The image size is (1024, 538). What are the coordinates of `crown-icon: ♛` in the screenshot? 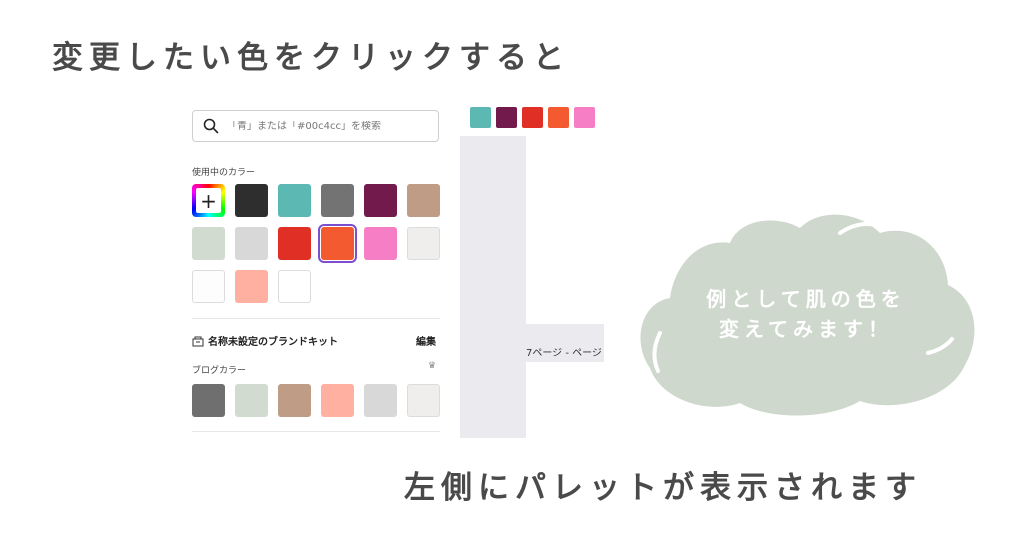 It's located at (432, 366).